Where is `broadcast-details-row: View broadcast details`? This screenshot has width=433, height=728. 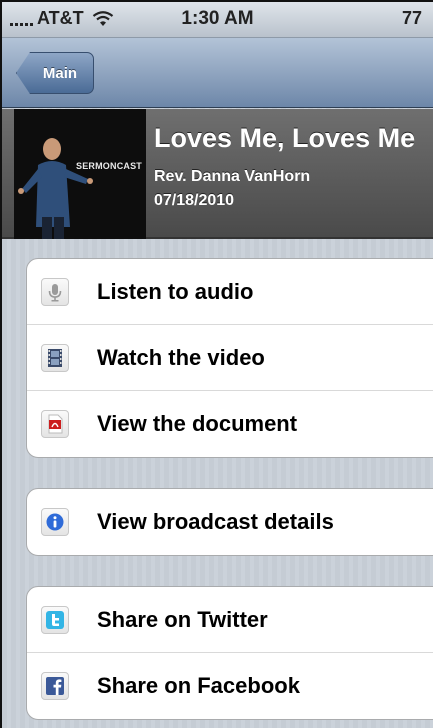
broadcast-details-row: View broadcast details is located at coordinates (230, 522).